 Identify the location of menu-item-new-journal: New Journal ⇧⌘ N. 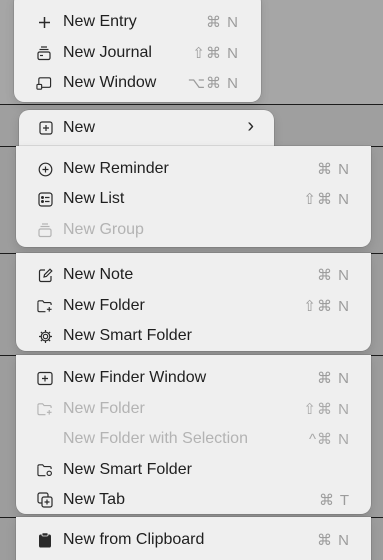
(137, 53).